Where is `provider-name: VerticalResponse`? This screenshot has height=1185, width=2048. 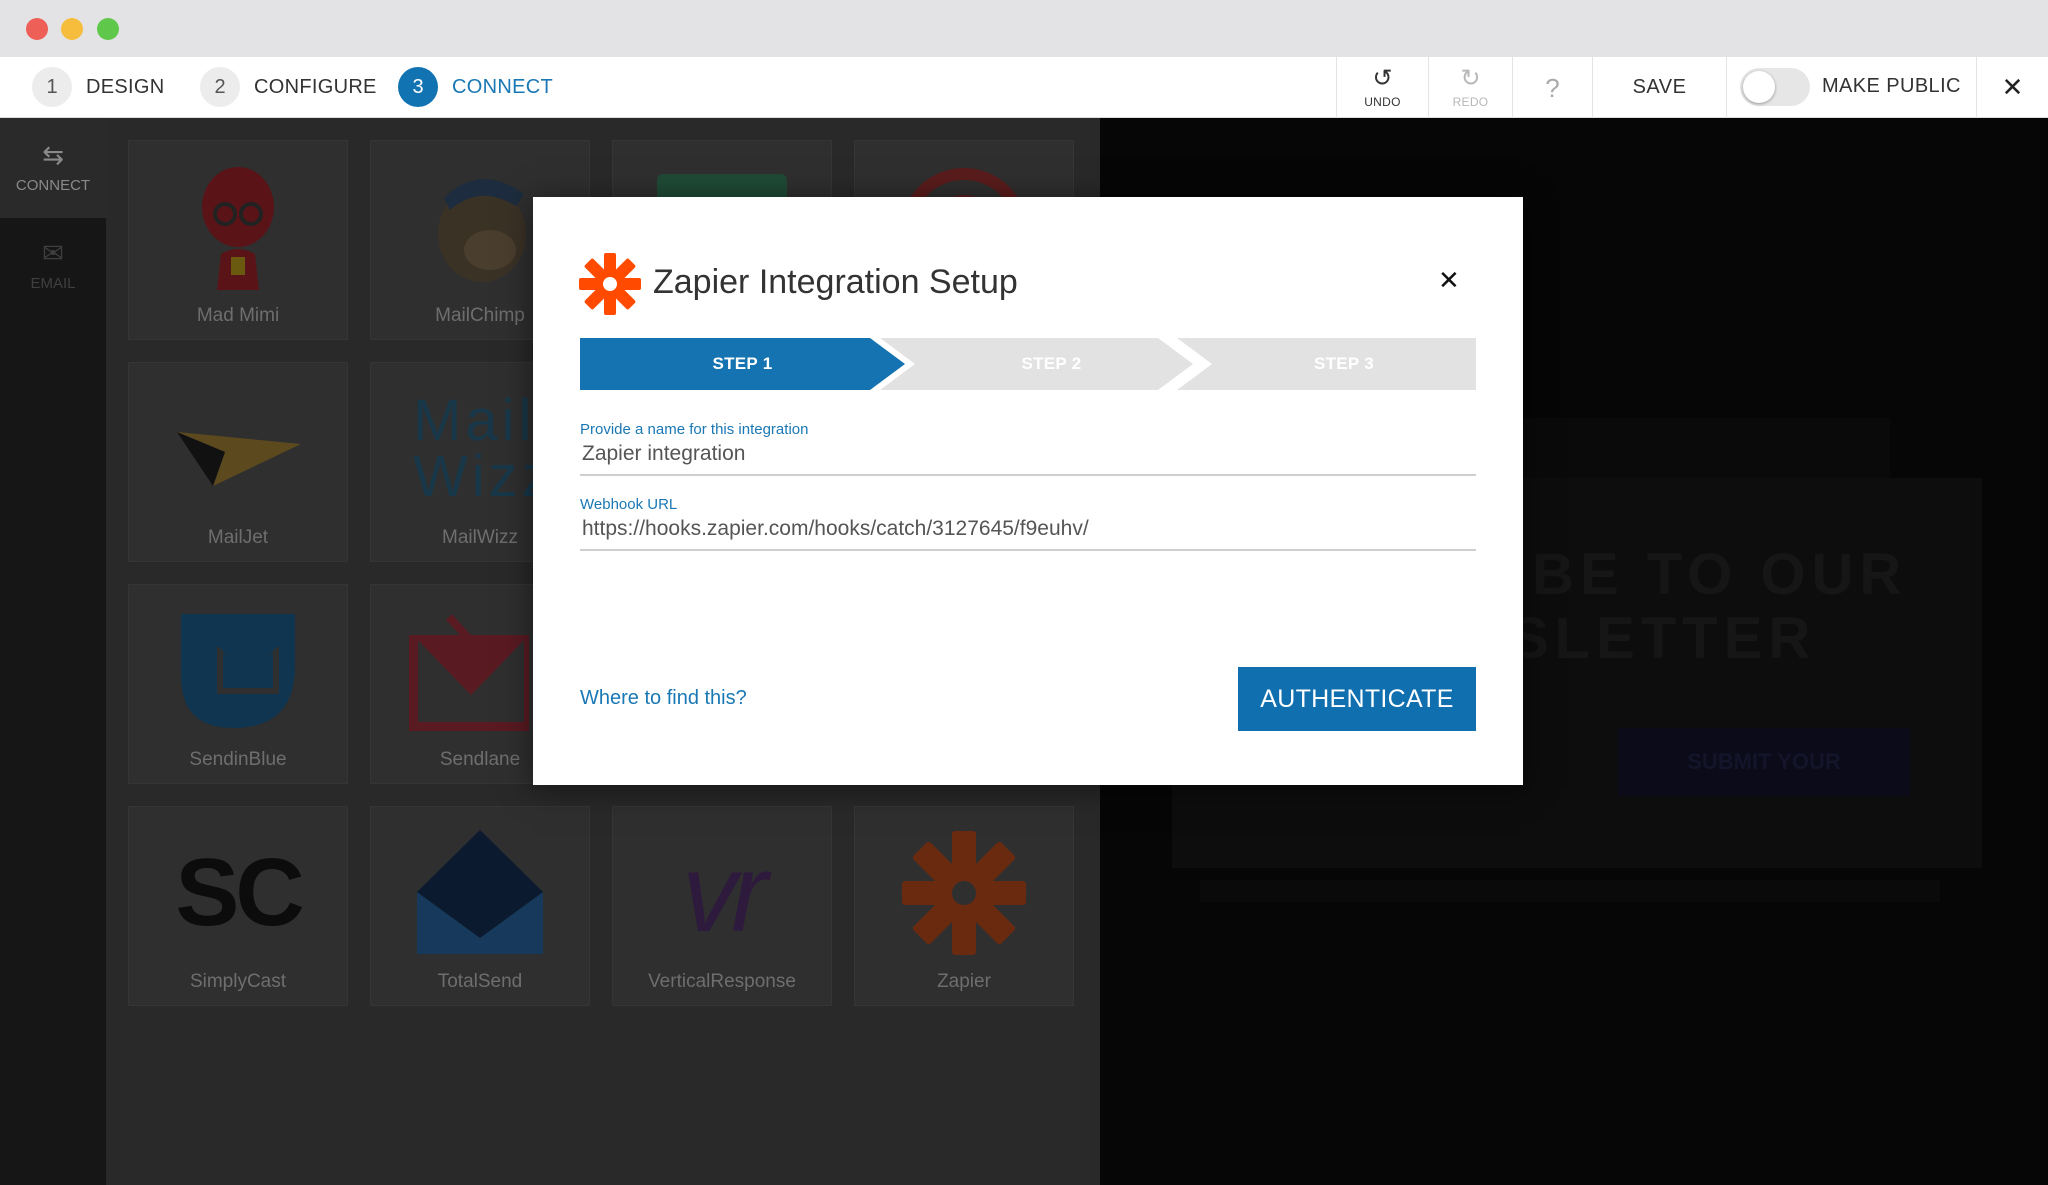
provider-name: VerticalResponse is located at coordinates (722, 981).